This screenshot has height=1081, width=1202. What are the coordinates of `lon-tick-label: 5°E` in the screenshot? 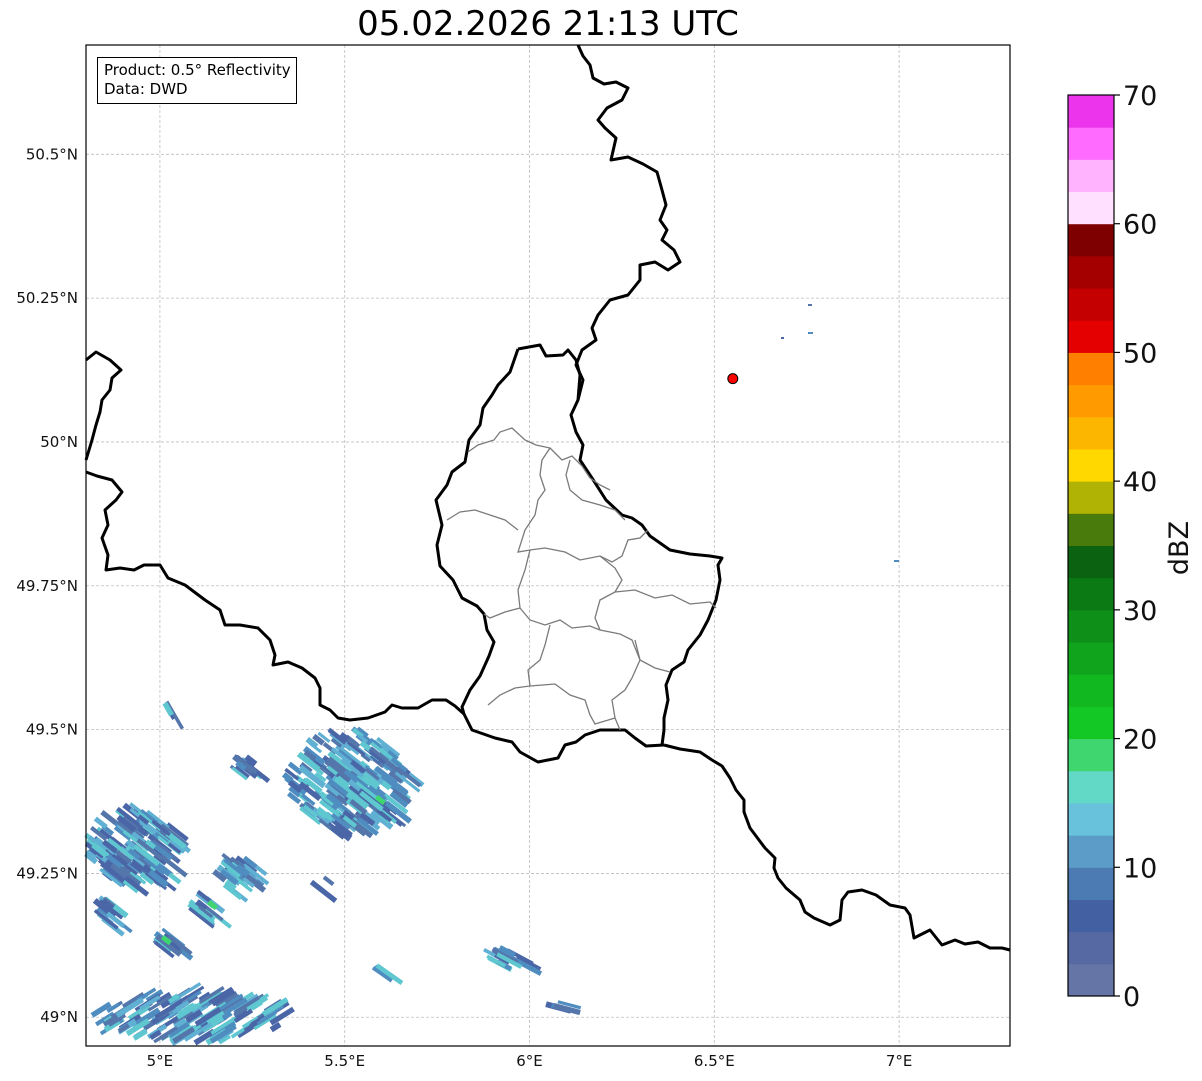 It's located at (160, 1061).